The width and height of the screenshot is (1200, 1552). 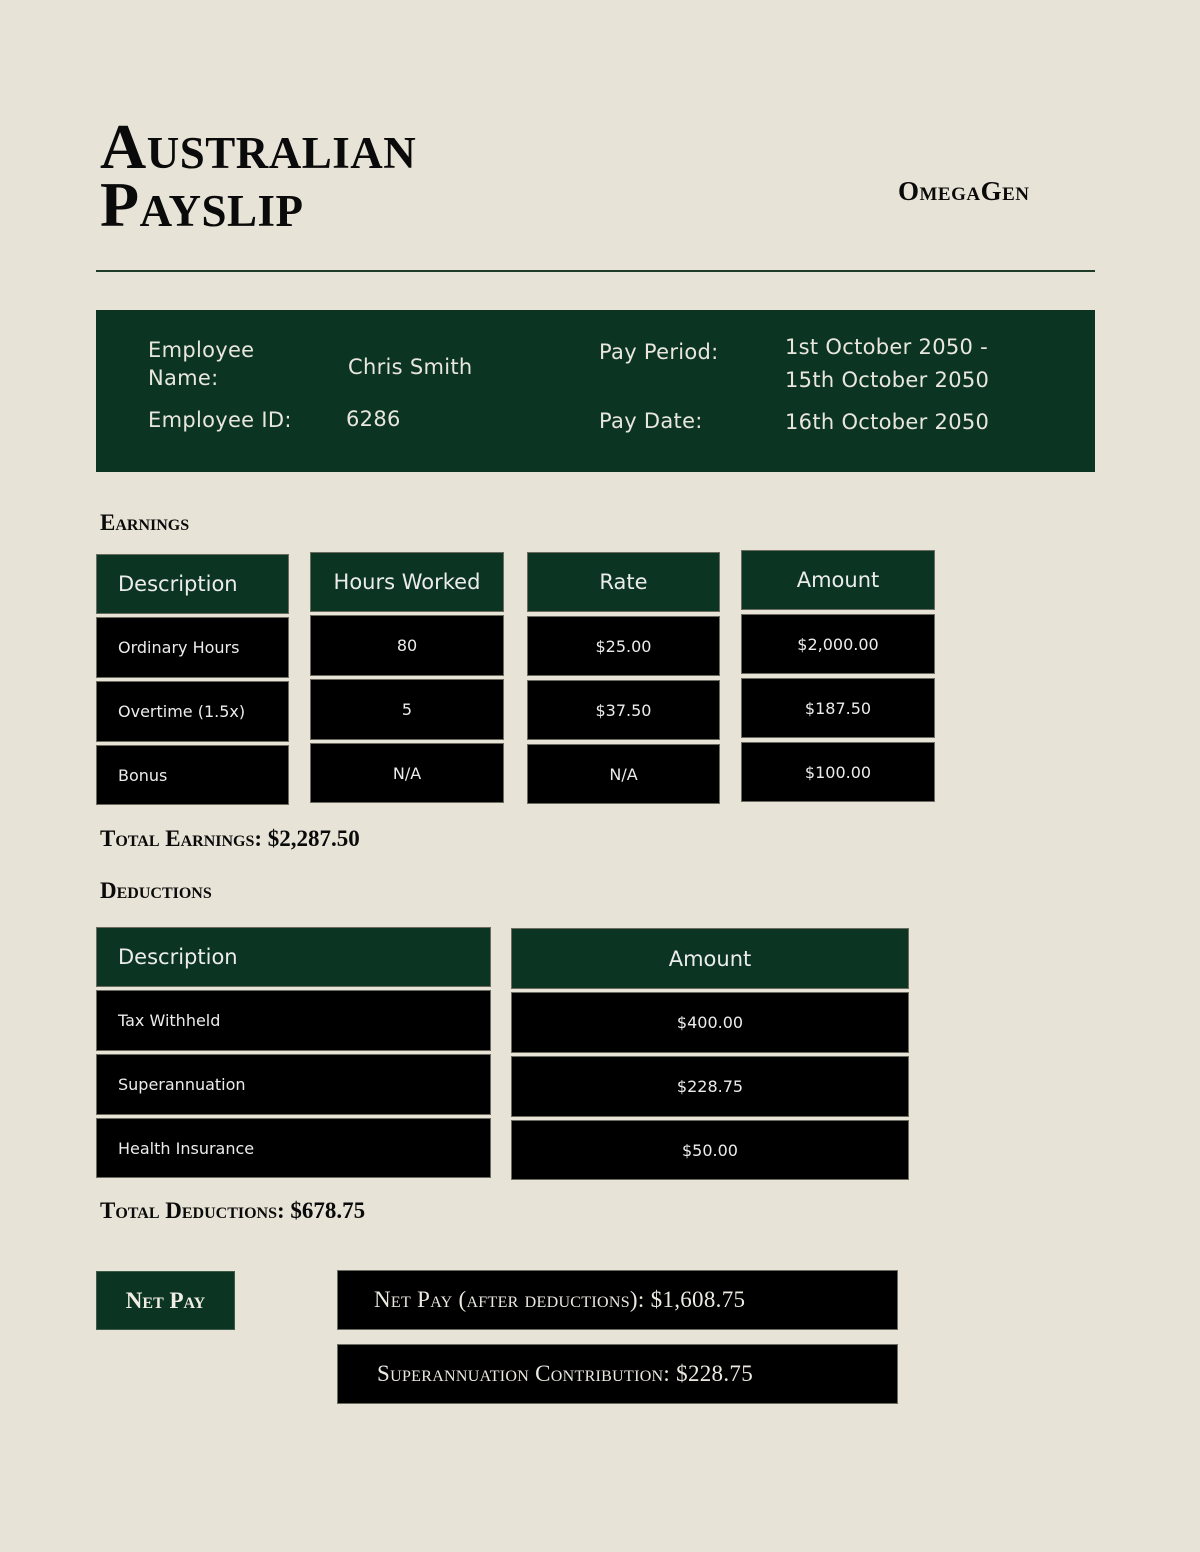 I want to click on deductions-cell: Superannuation, so click(x=293, y=1084).